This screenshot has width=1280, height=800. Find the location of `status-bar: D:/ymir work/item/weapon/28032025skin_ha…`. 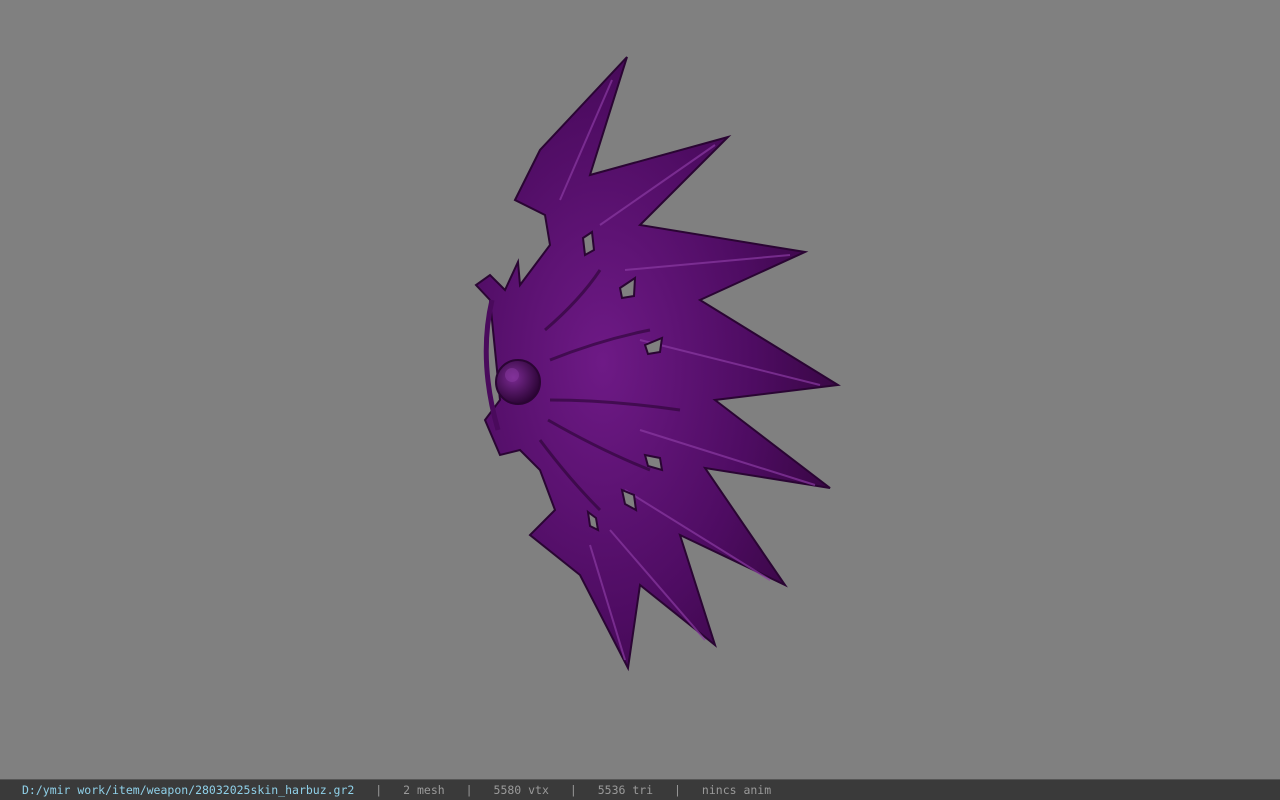

status-bar: D:/ymir work/item/weapon/28032025skin_ha… is located at coordinates (640, 789).